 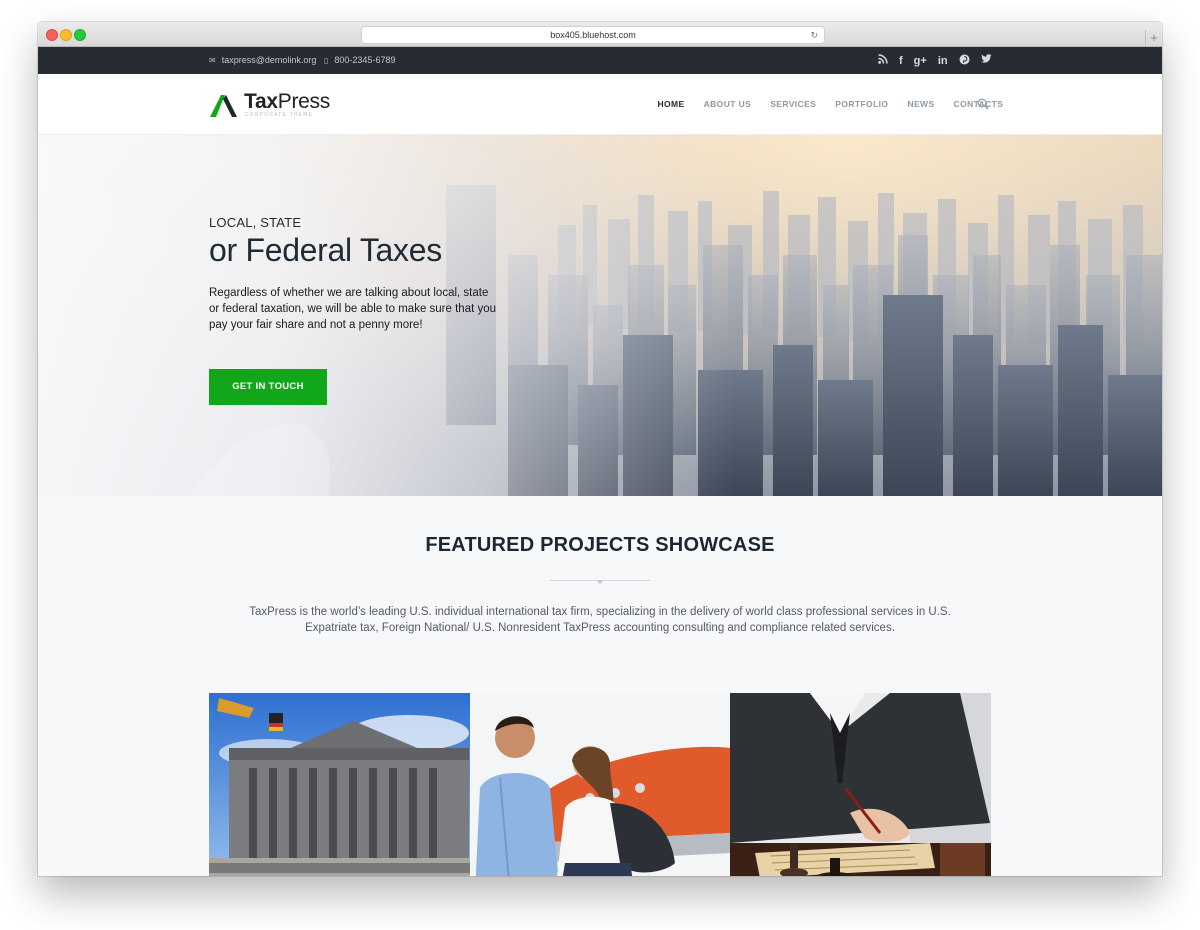 What do you see at coordinates (261, 101) in the screenshot?
I see `logo-text-tax: Tax` at bounding box center [261, 101].